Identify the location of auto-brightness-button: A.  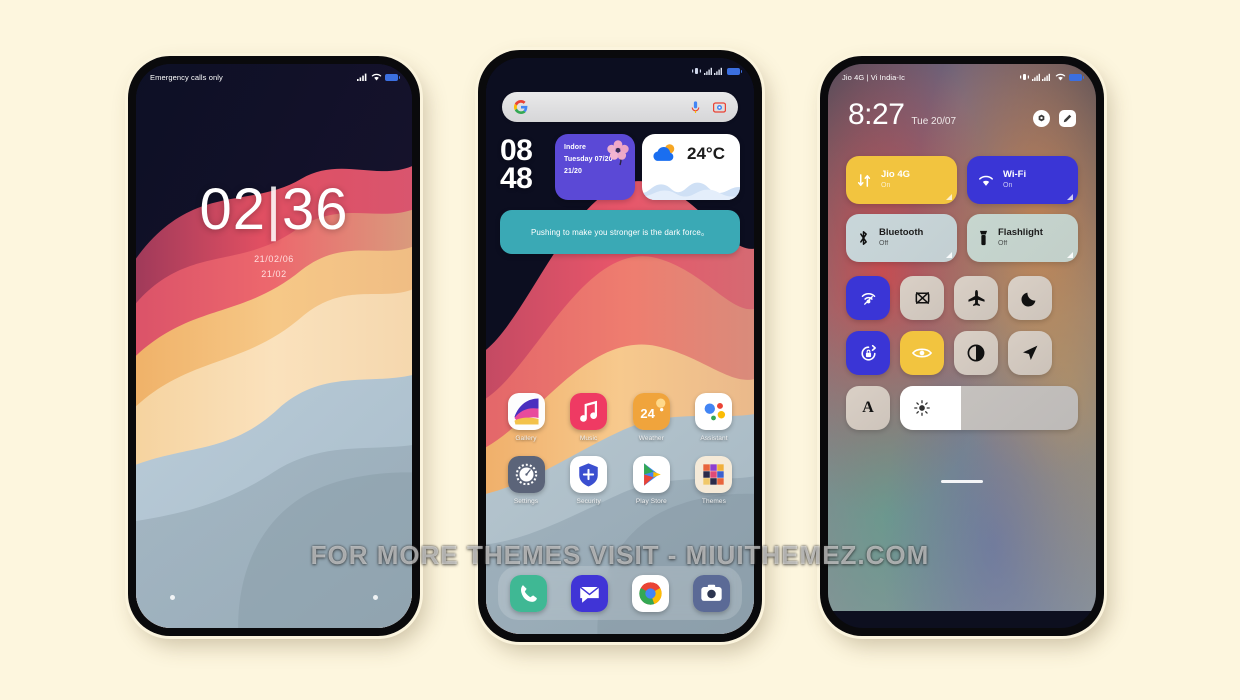
(868, 408).